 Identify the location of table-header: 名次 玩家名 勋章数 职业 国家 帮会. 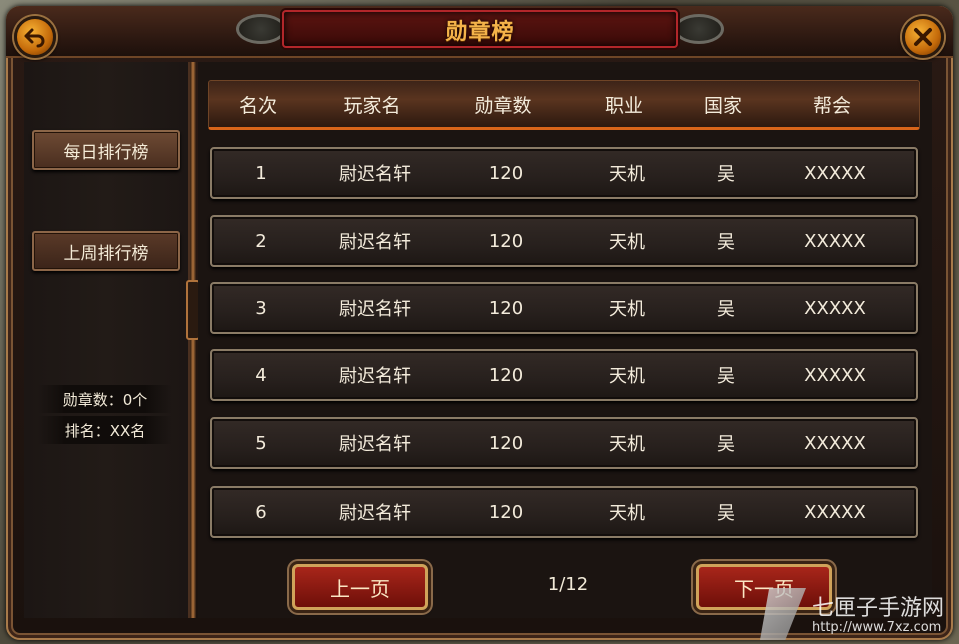
(564, 105).